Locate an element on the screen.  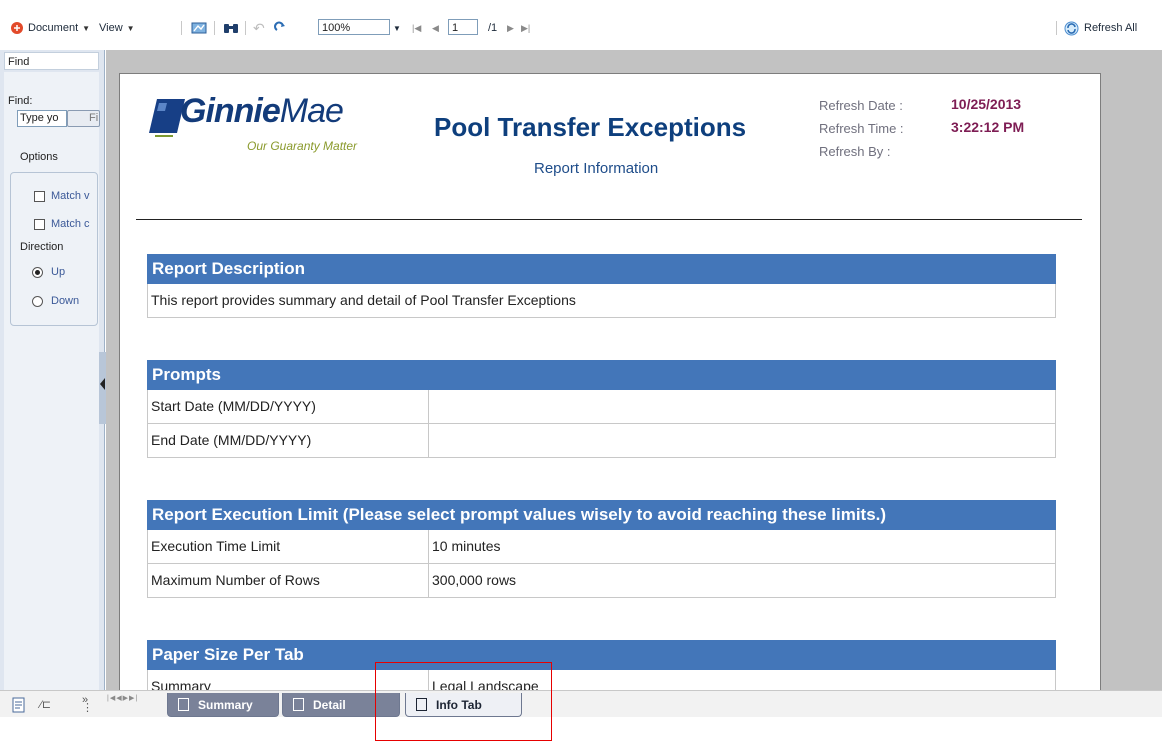
outline-button: ⁄⊏ is located at coordinates (45, 704).